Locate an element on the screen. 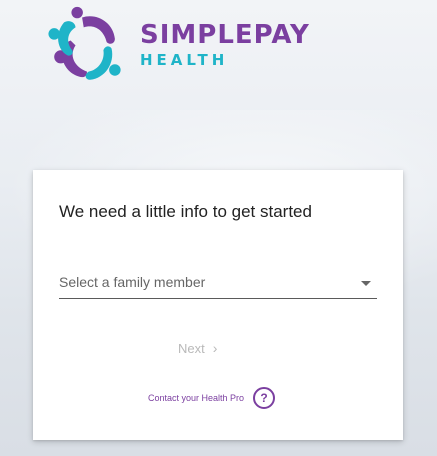  brand-logo: SIMPLEPAY HEALTH is located at coordinates (178, 47).